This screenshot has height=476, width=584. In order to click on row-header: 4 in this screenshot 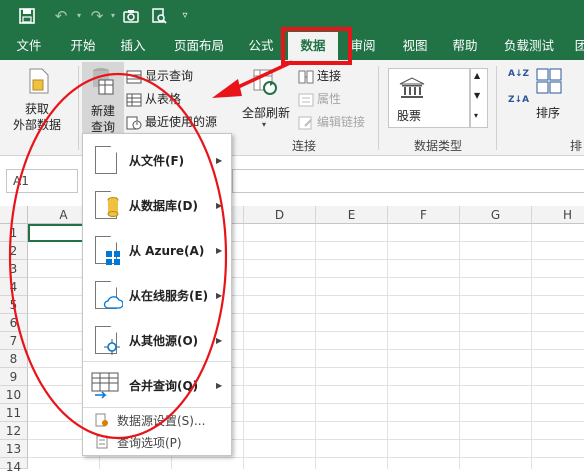, I will do `click(14, 287)`.